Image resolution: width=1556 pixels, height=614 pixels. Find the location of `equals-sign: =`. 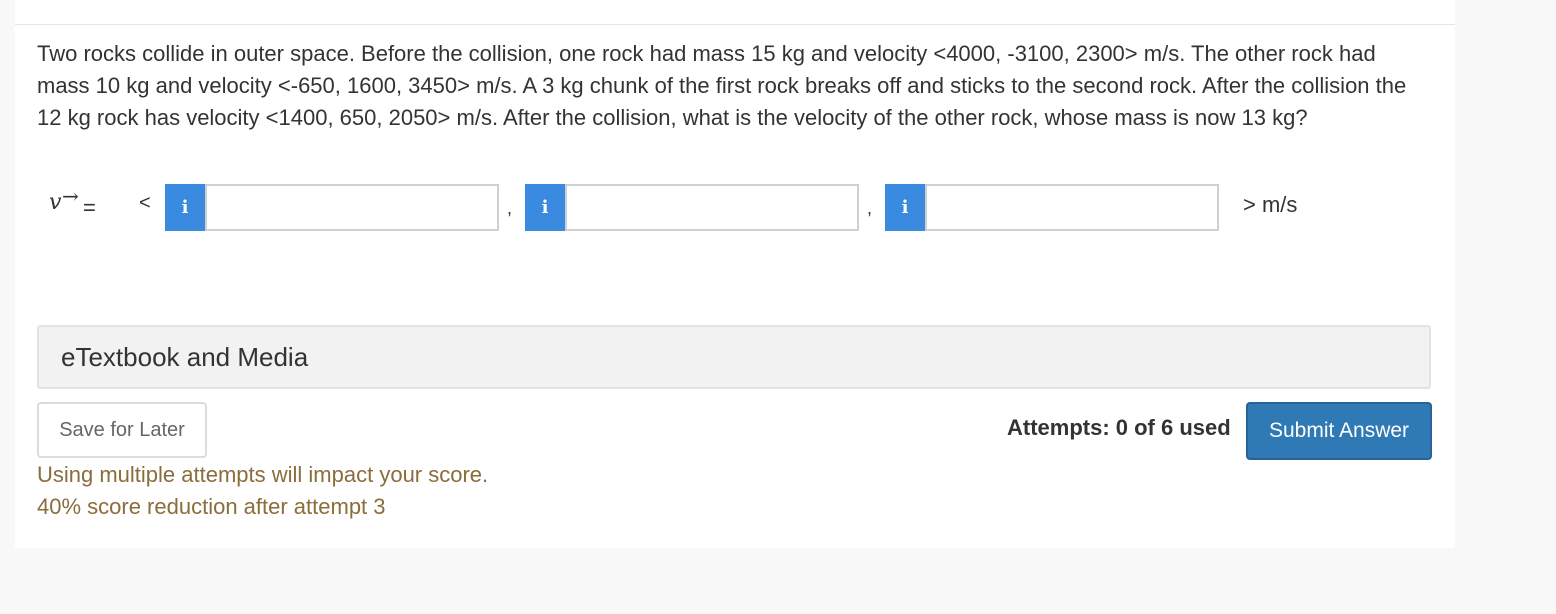

equals-sign: = is located at coordinates (89, 207).